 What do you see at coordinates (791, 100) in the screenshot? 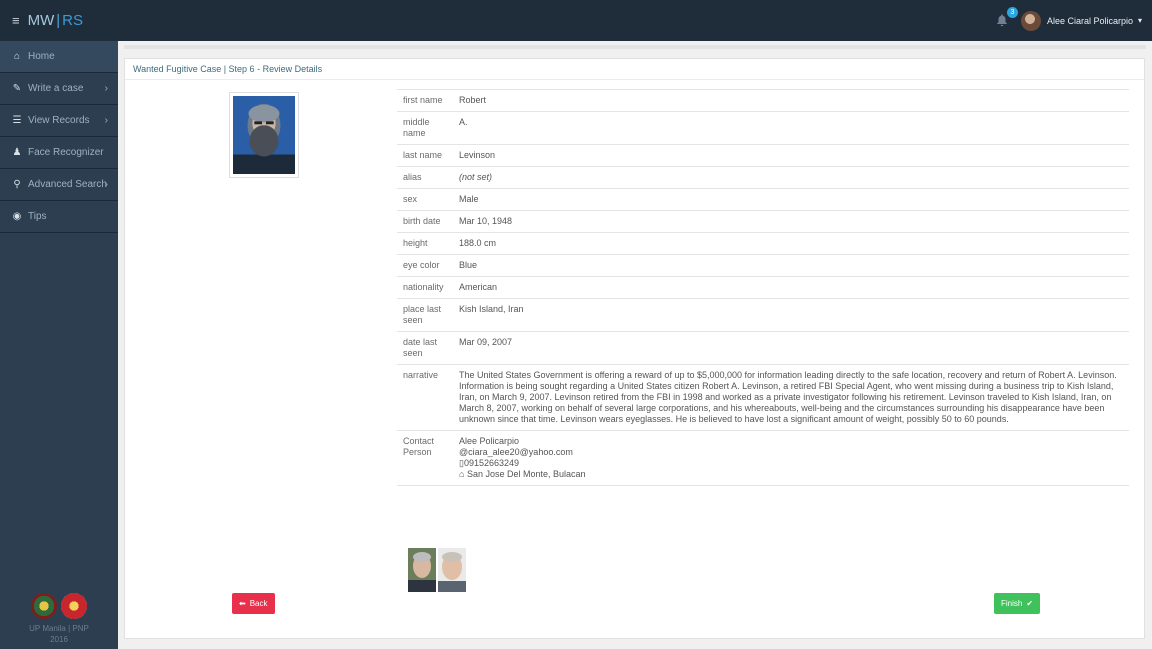
I see `first-name-value: Robert` at bounding box center [791, 100].